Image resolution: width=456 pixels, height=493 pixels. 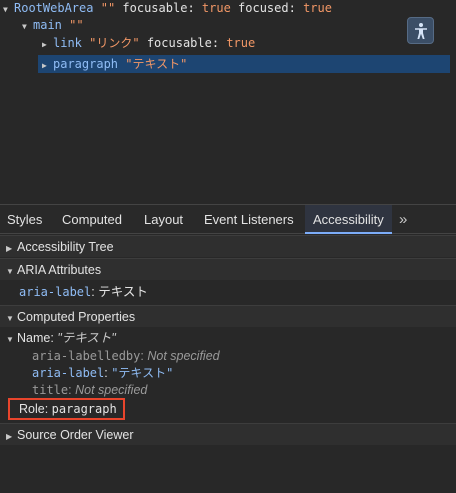 I want to click on computed-aria-label-row: aria-label: "テキスト", so click(x=103, y=373).